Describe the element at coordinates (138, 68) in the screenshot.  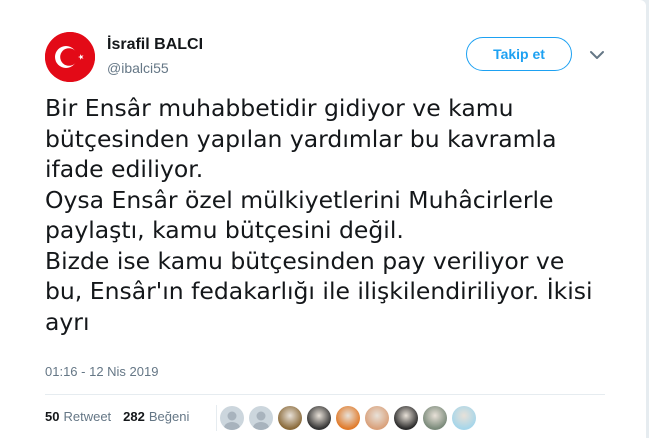
I see `author-handle: @ibalci55` at that location.